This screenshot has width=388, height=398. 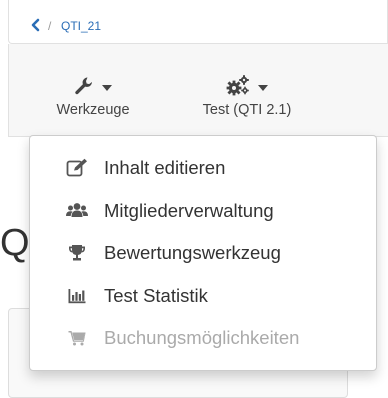 What do you see at coordinates (81, 26) in the screenshot?
I see `breadcrumb-link-current: QTI_21` at bounding box center [81, 26].